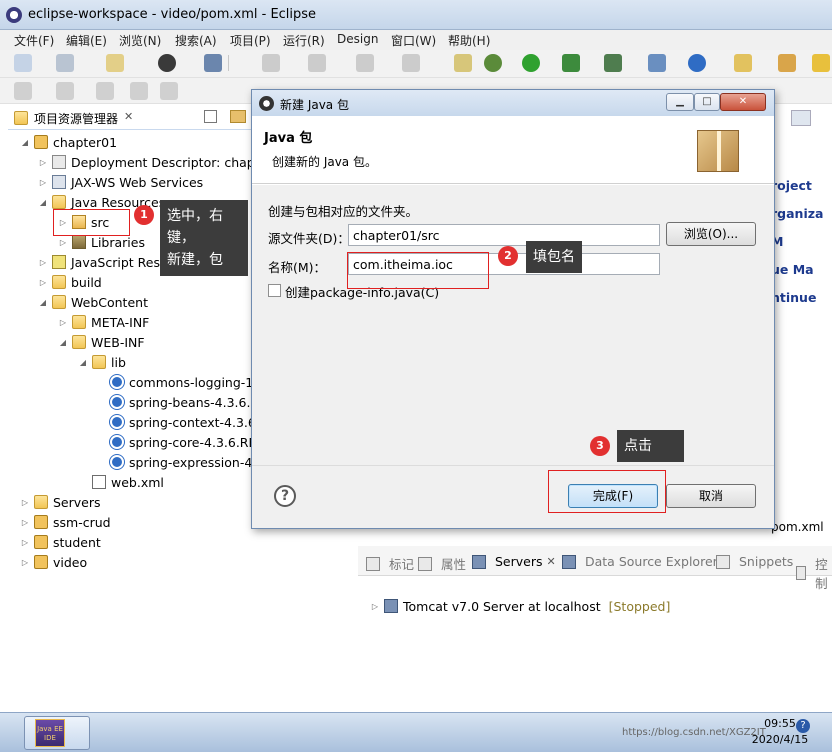 The image size is (832, 752). Describe the element at coordinates (801, 118) in the screenshot. I see `editor-minimize-icon` at that location.